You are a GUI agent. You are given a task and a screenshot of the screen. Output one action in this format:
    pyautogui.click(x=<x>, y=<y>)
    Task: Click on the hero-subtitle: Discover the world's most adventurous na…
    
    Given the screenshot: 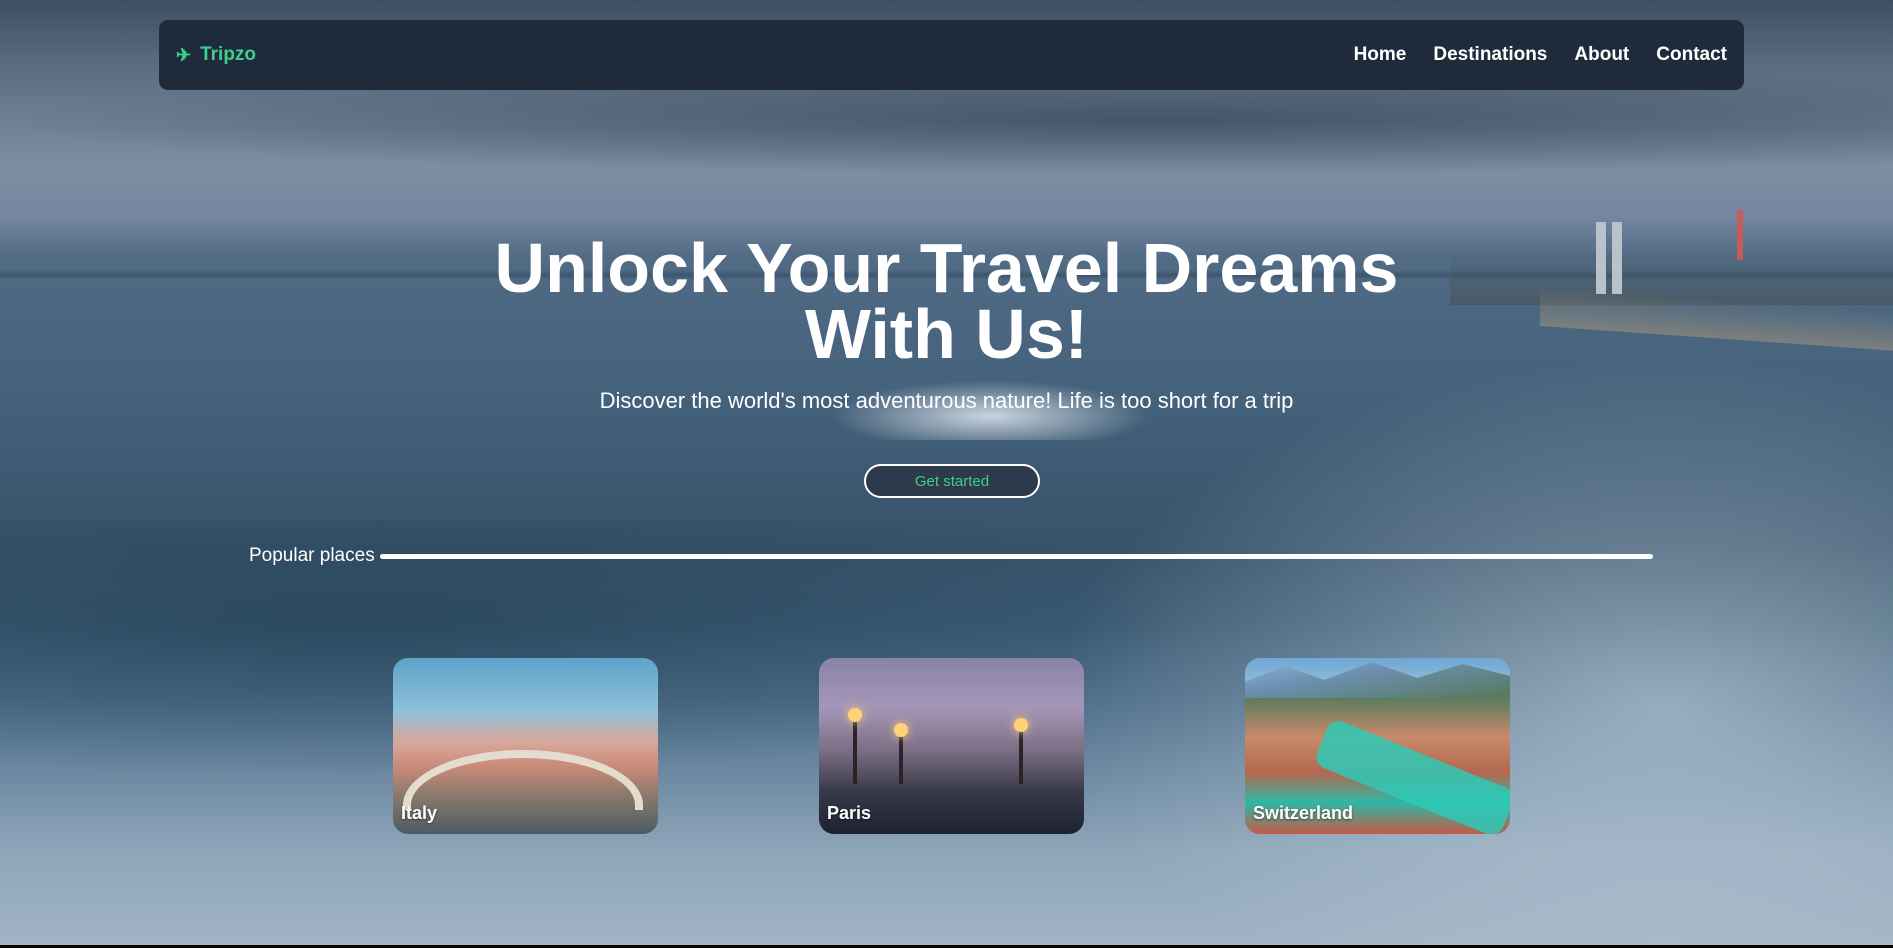 What is the action you would take?
    pyautogui.click(x=946, y=400)
    